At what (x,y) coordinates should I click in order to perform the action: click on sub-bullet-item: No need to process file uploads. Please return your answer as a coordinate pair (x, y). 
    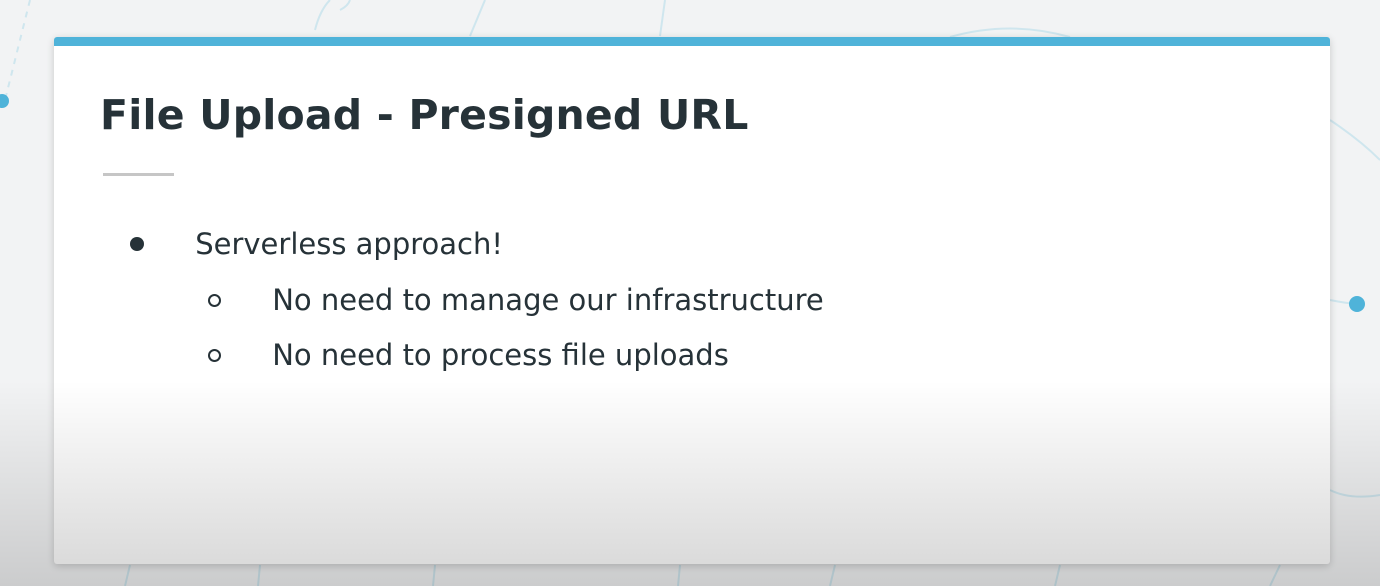
    Looking at the image, I should click on (468, 354).